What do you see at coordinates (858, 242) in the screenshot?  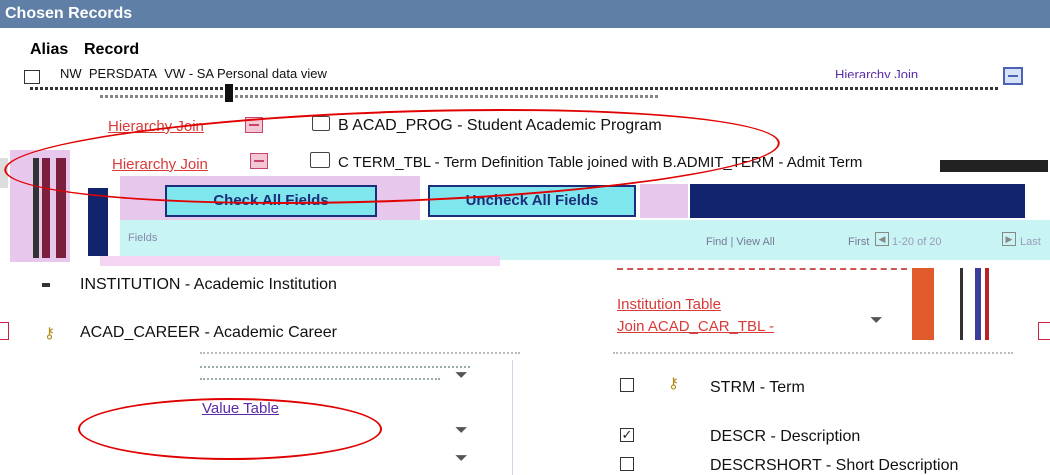 I see `first-link: First` at bounding box center [858, 242].